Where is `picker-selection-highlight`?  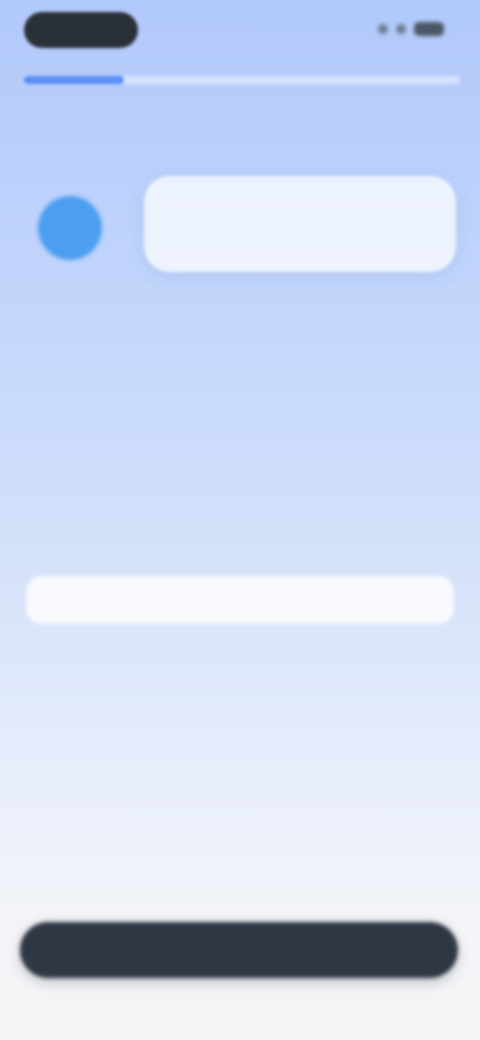 picker-selection-highlight is located at coordinates (240, 600).